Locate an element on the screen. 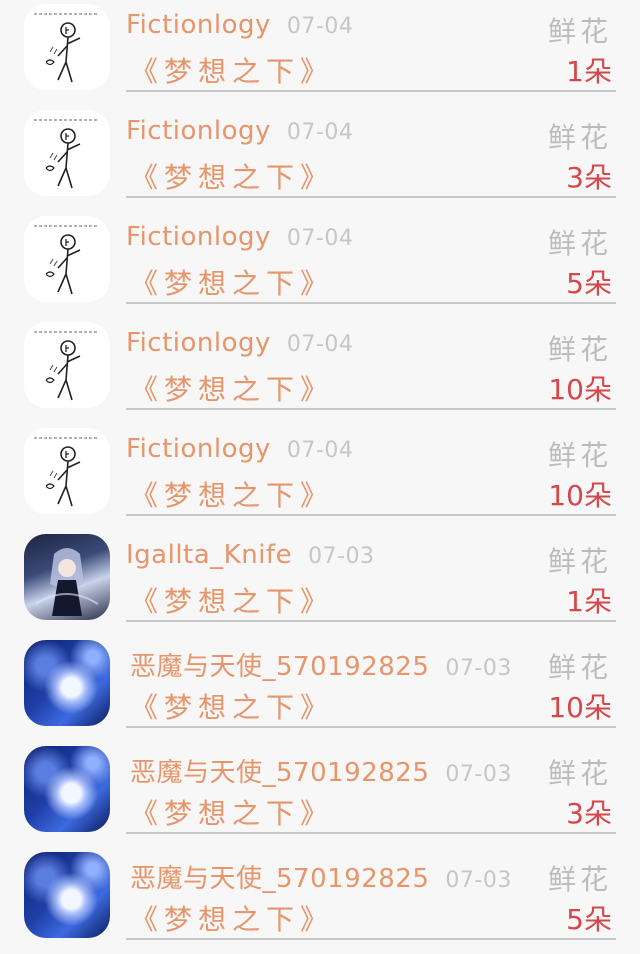 The width and height of the screenshot is (640, 954). list-item: 恶魔与天使_570192825 07-03 《梦想之下》 鲜花 5朵 is located at coordinates (320, 901).